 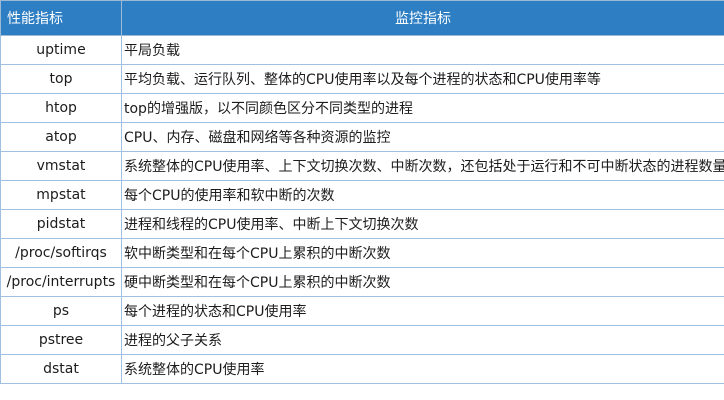 I want to click on table-row: /proc/interrupts 硬中断类型和在每个CPU上累积的中断次数, so click(x=362, y=282).